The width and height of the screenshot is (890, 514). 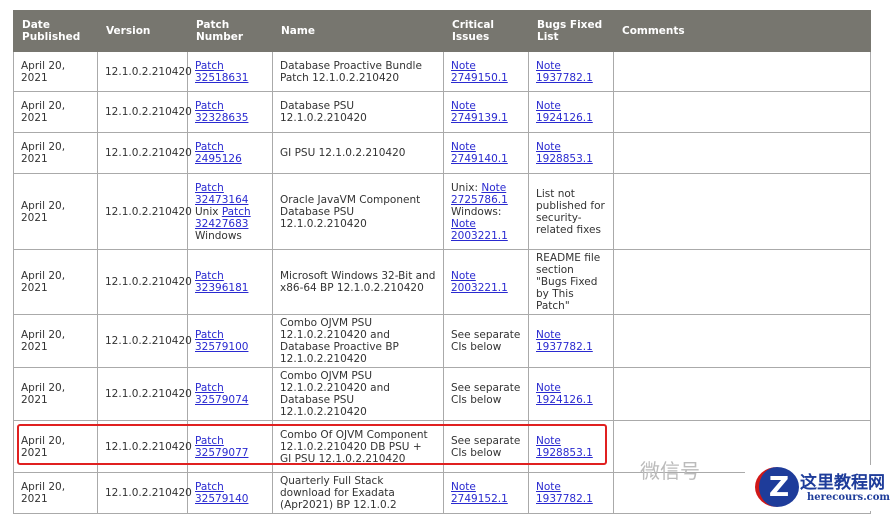 I want to click on logo-icon: Z, so click(x=777, y=487).